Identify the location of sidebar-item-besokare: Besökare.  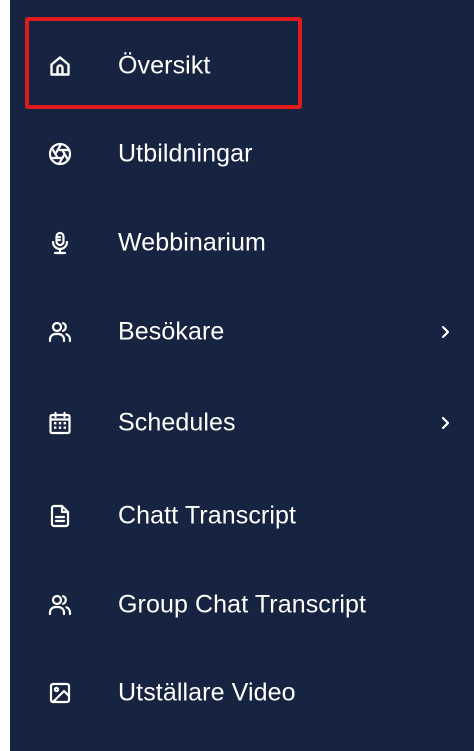
(242, 332).